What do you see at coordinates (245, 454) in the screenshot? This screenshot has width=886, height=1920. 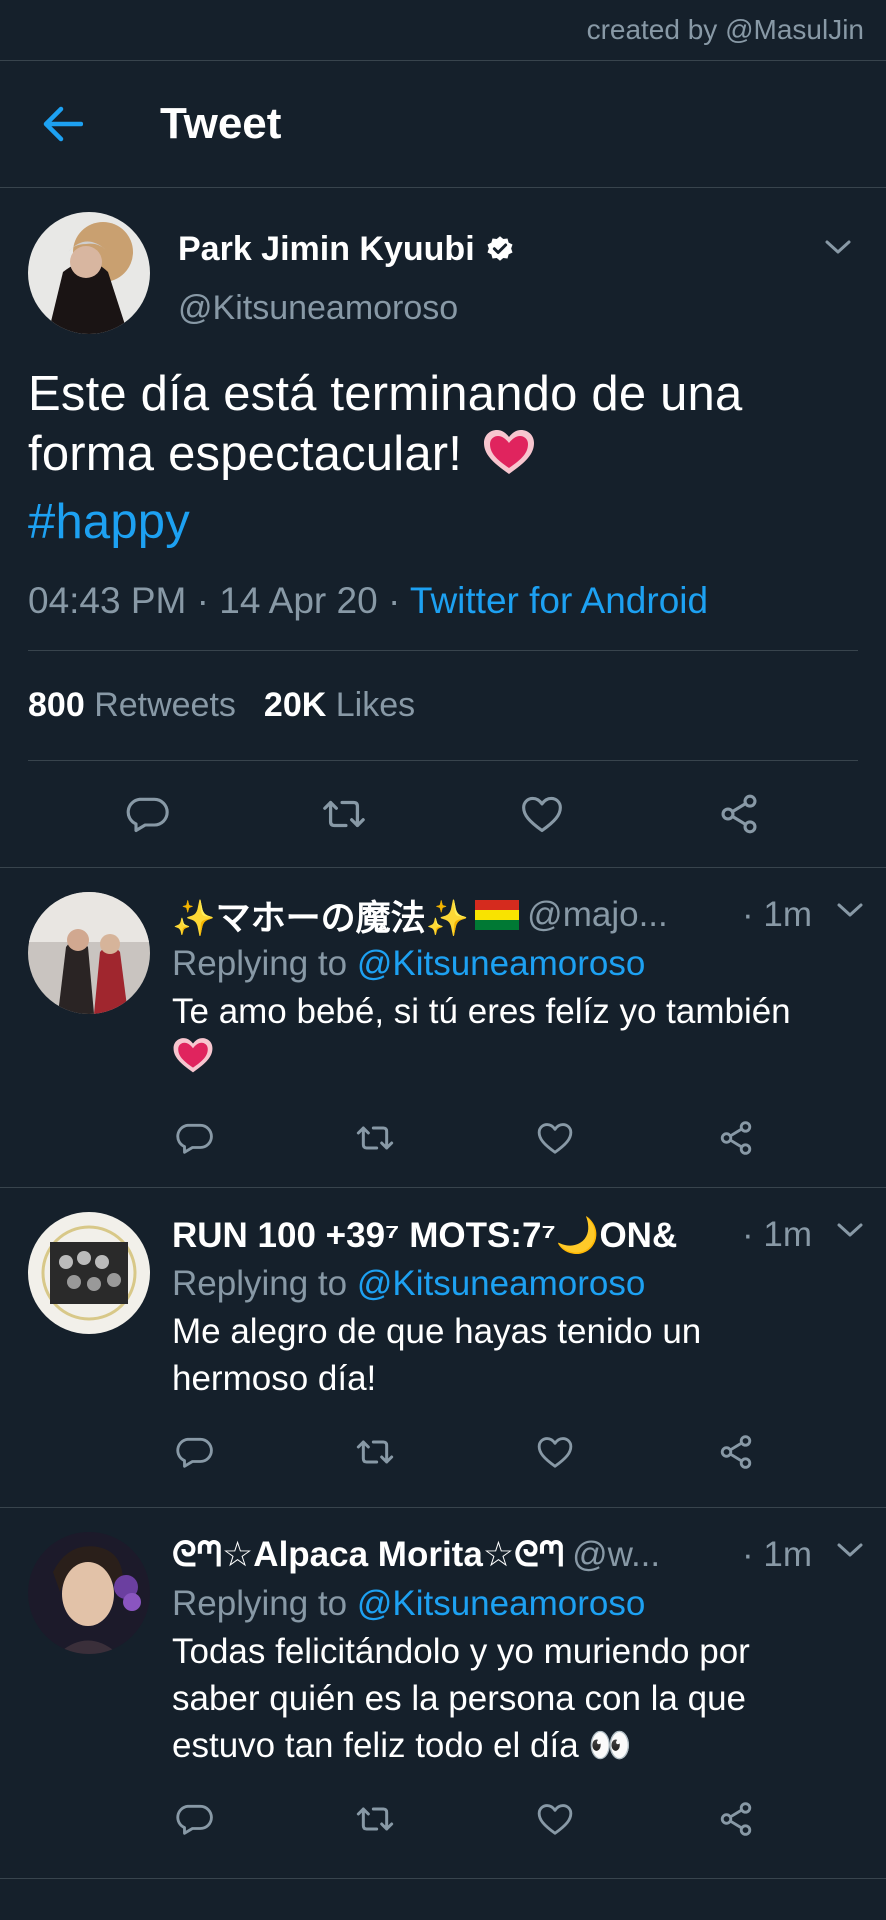 I see `tweet-text-fragment: forma espectacular!` at bounding box center [245, 454].